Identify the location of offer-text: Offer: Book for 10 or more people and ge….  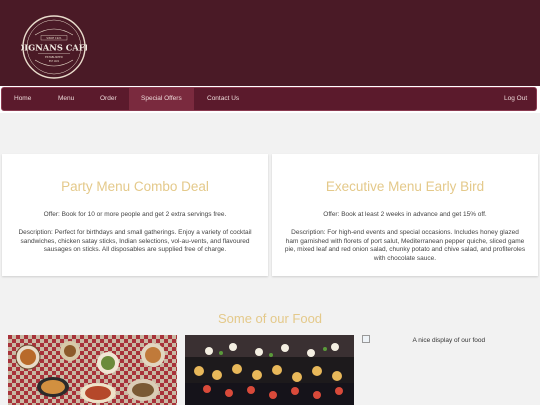
(135, 214).